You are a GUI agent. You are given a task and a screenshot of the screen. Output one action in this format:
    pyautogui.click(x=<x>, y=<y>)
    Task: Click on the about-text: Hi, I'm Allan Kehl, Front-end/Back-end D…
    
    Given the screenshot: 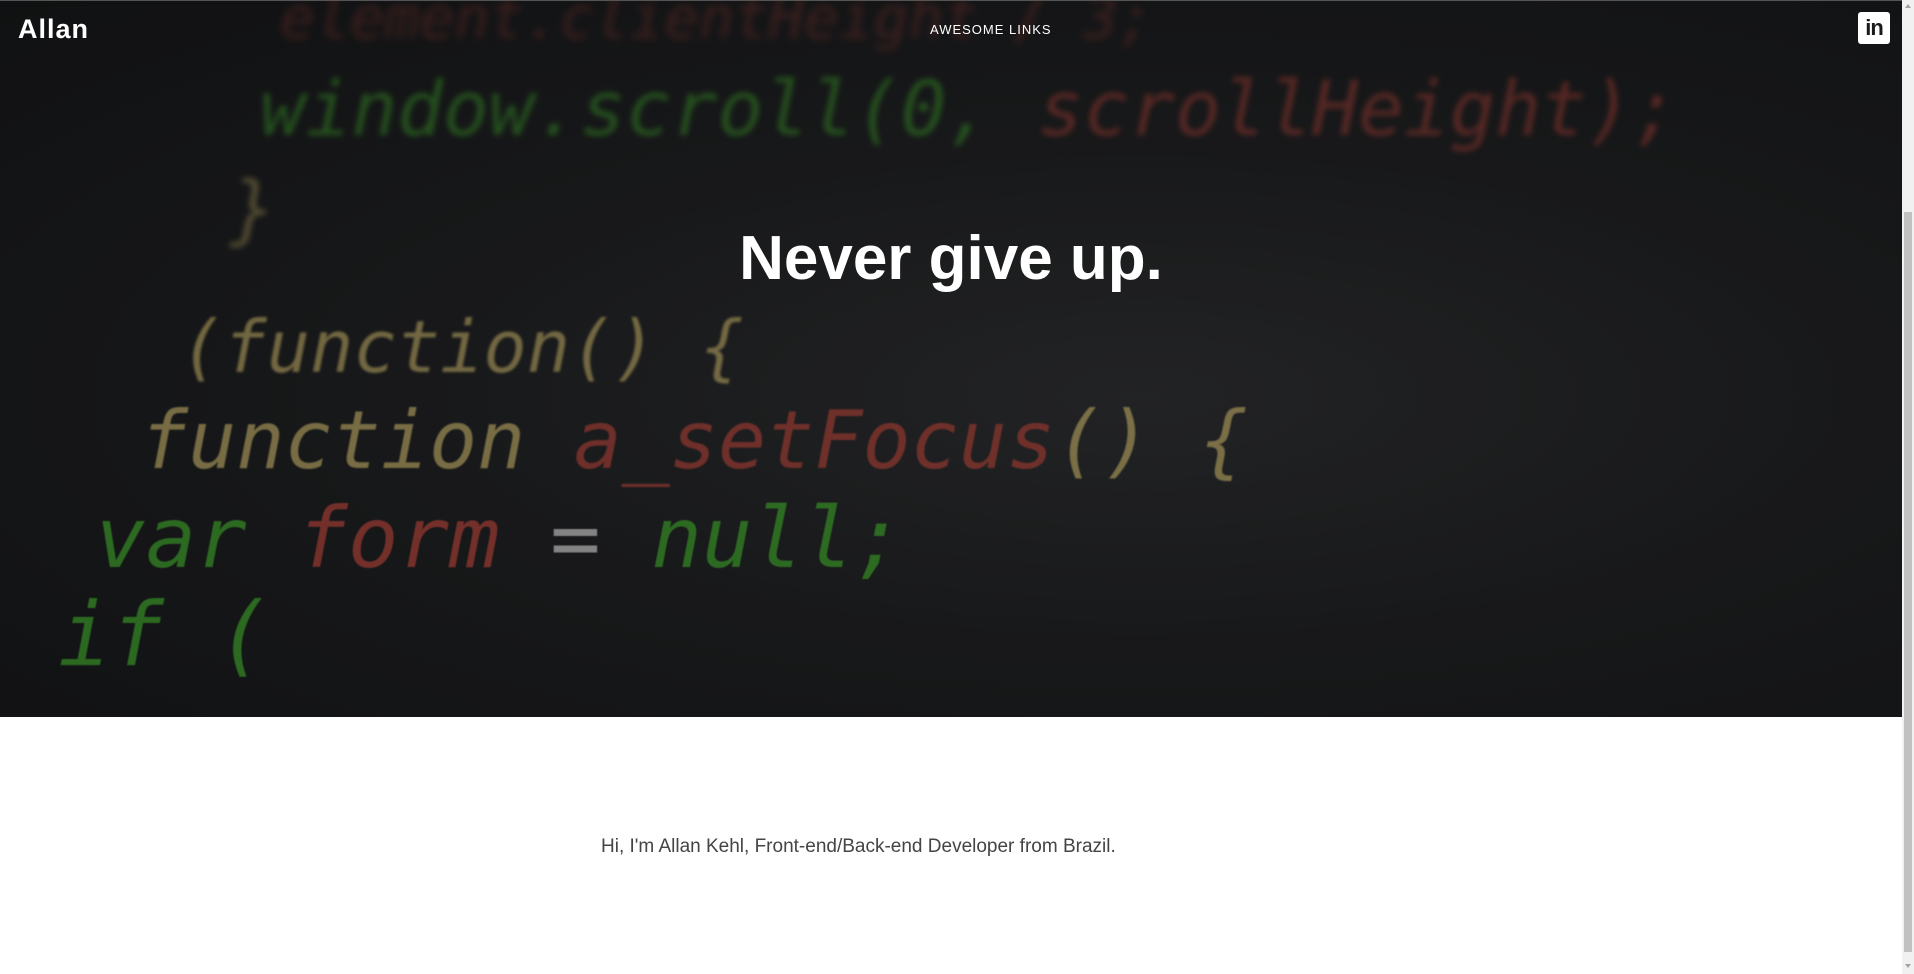 What is the action you would take?
    pyautogui.click(x=858, y=846)
    